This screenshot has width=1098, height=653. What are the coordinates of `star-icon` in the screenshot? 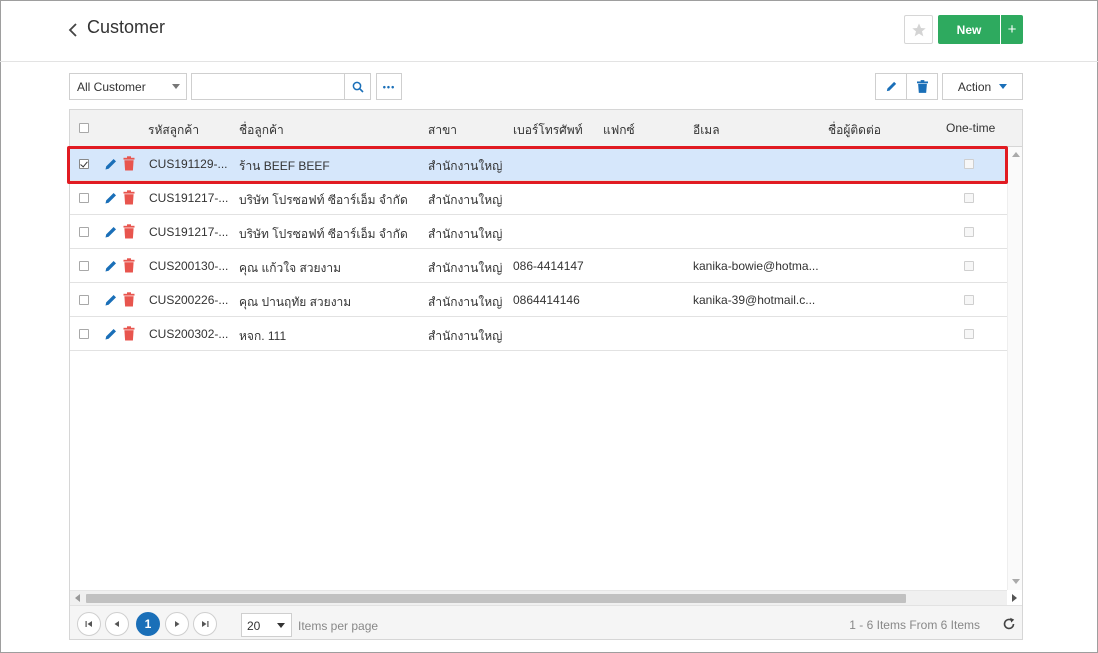 It's located at (918, 29).